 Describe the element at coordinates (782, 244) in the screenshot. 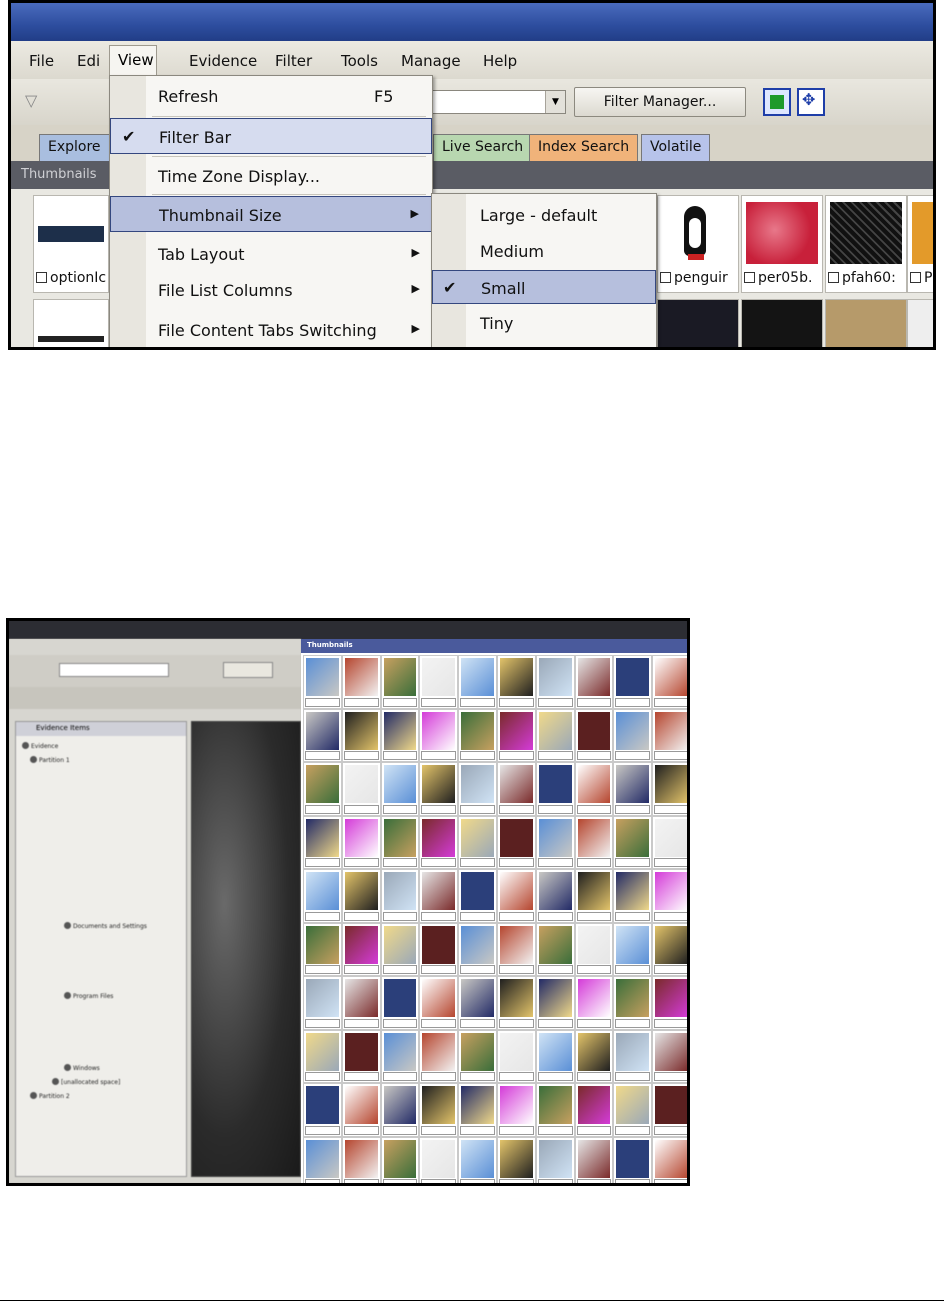

I see `thumbnail-cell: per05b.` at that location.